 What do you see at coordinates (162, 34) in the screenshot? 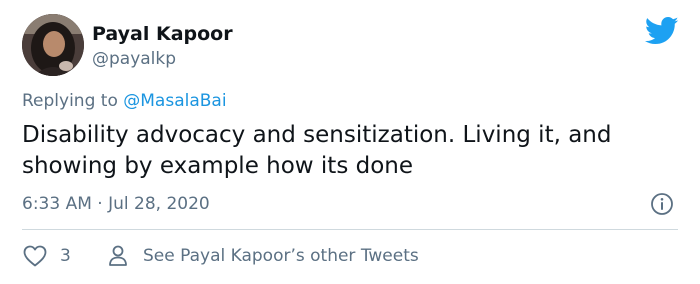
I see `author-name: Payal Kapoor` at bounding box center [162, 34].